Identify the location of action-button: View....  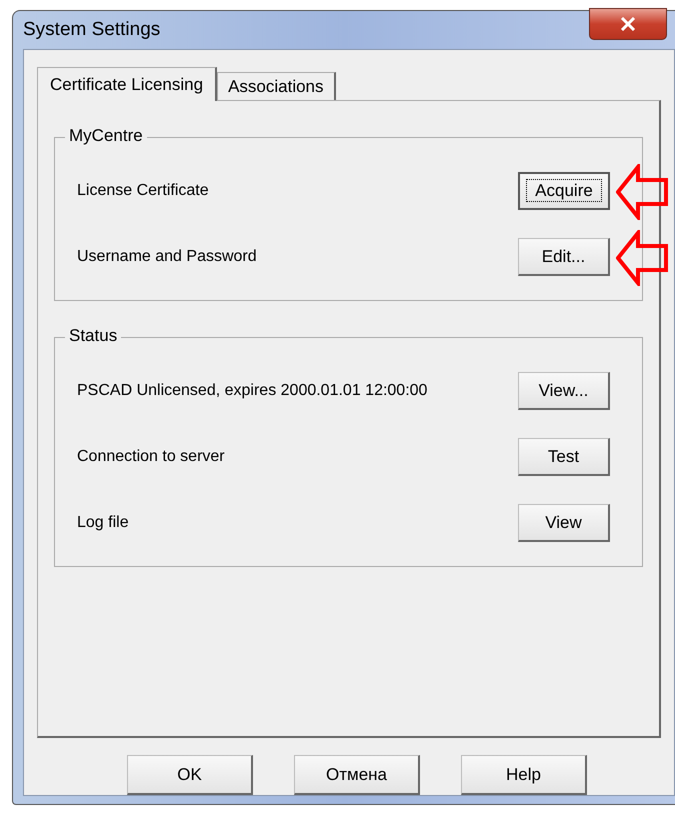
(564, 391).